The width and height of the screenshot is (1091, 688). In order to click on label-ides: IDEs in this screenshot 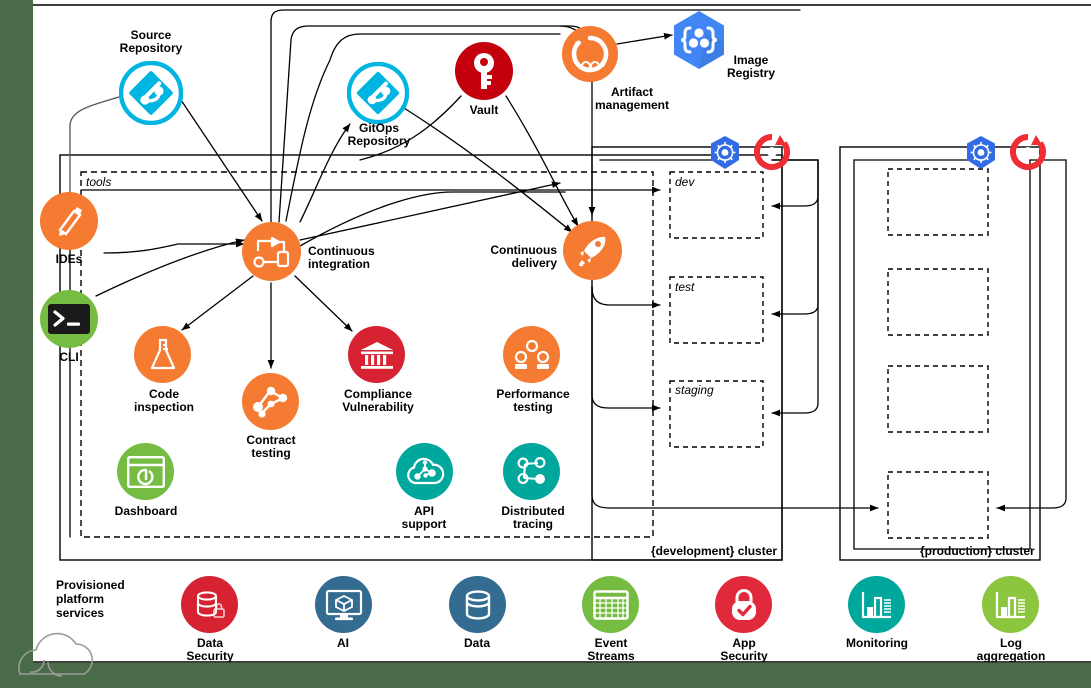, I will do `click(69, 259)`.